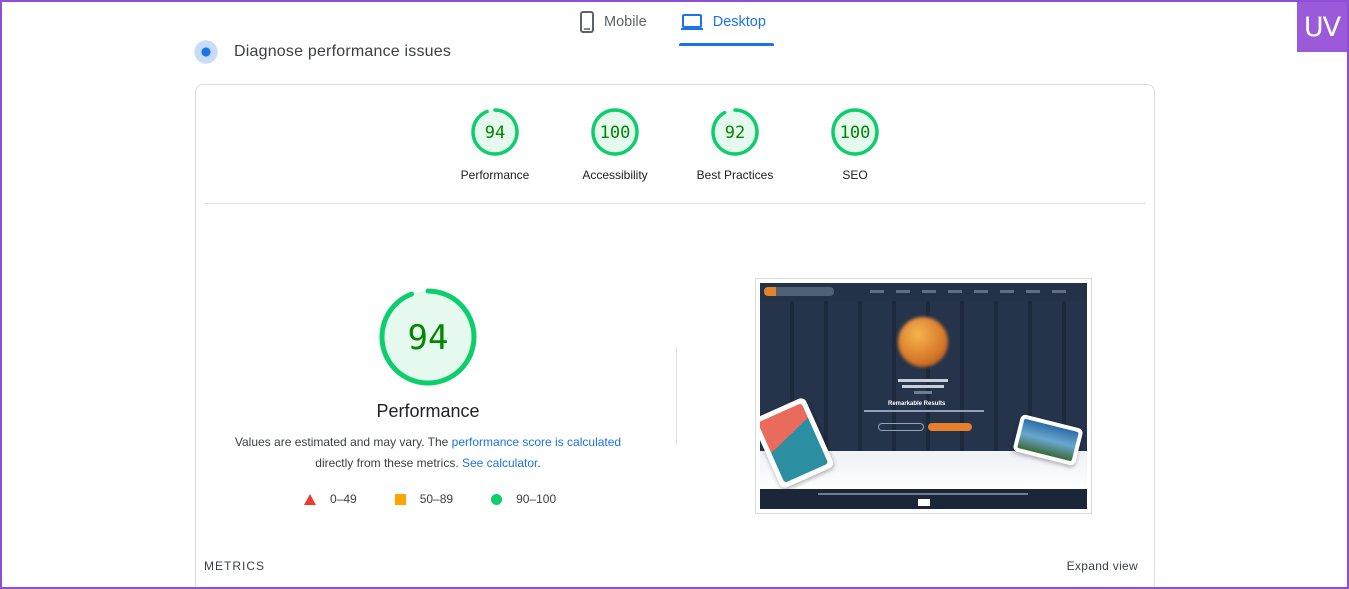  I want to click on legend-fail: 0–49, so click(330, 499).